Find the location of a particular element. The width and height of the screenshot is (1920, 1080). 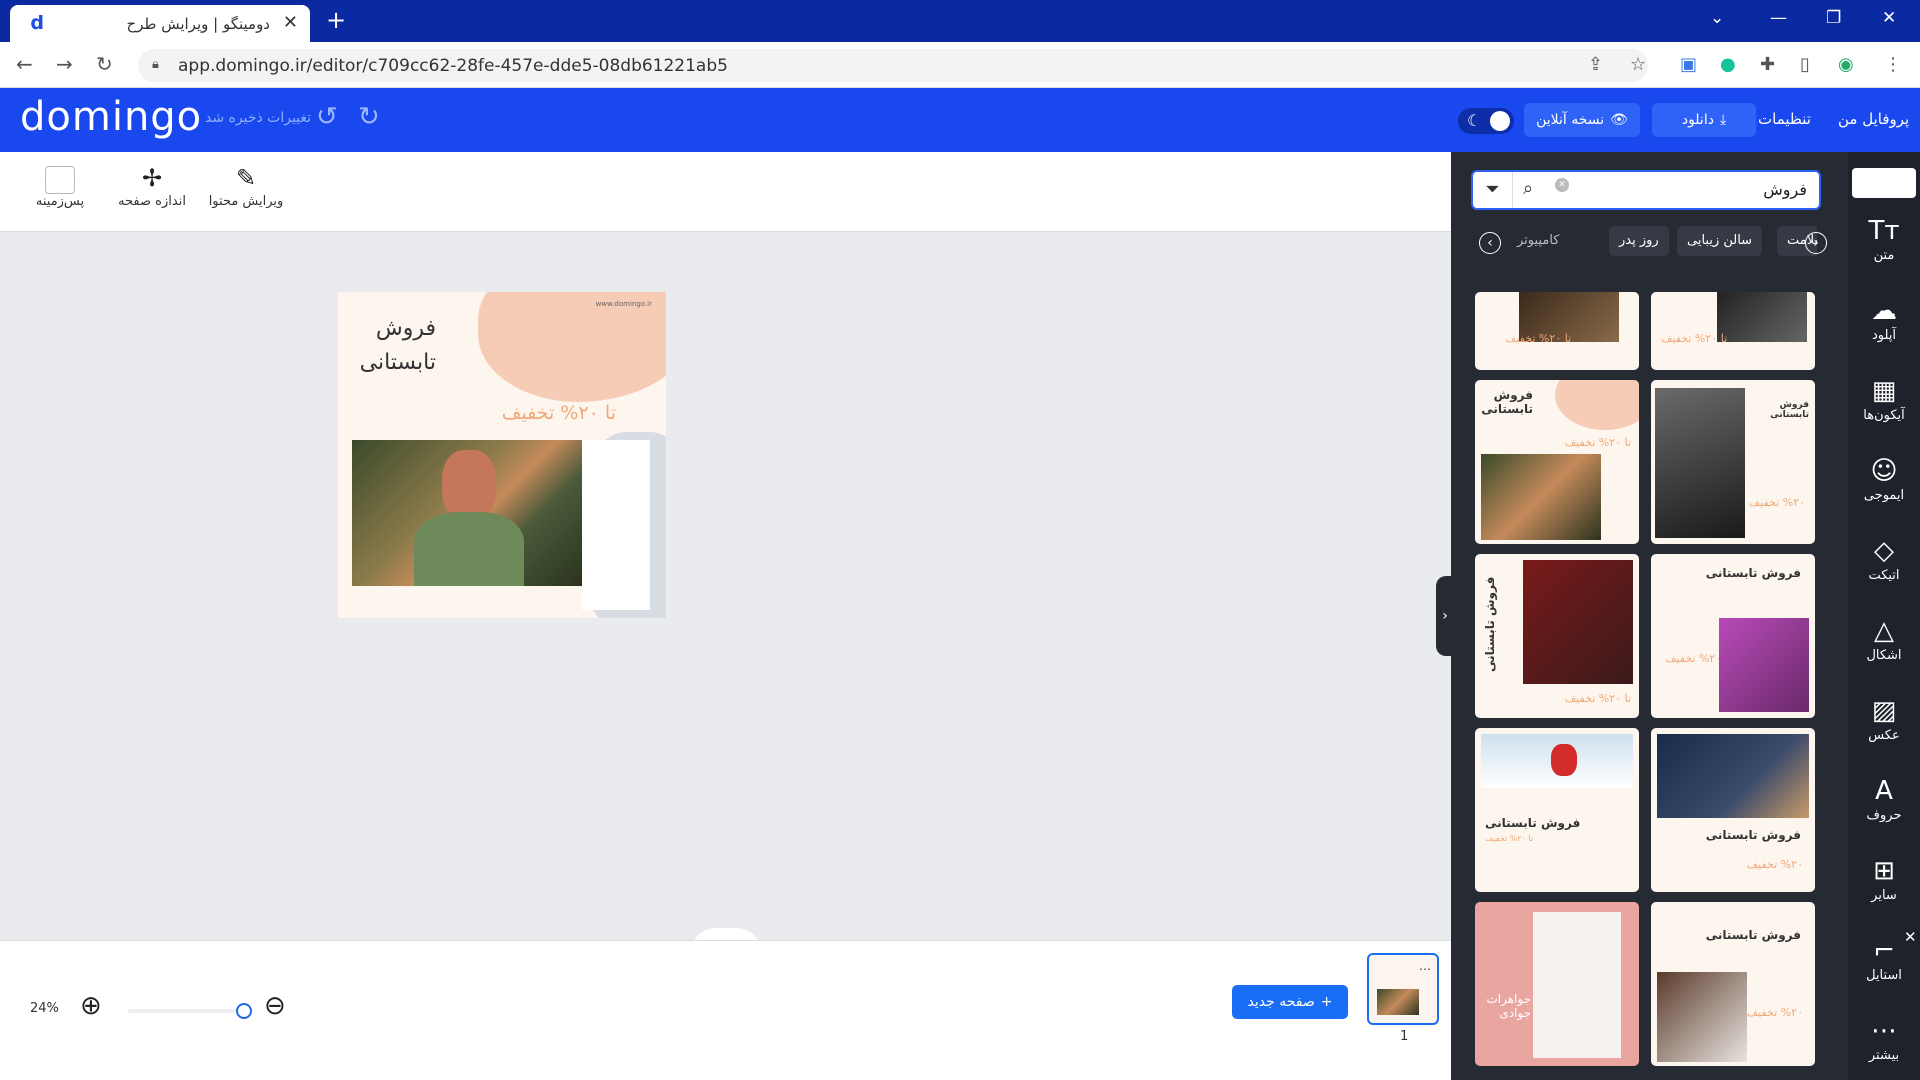

design-photo is located at coordinates (467, 513).